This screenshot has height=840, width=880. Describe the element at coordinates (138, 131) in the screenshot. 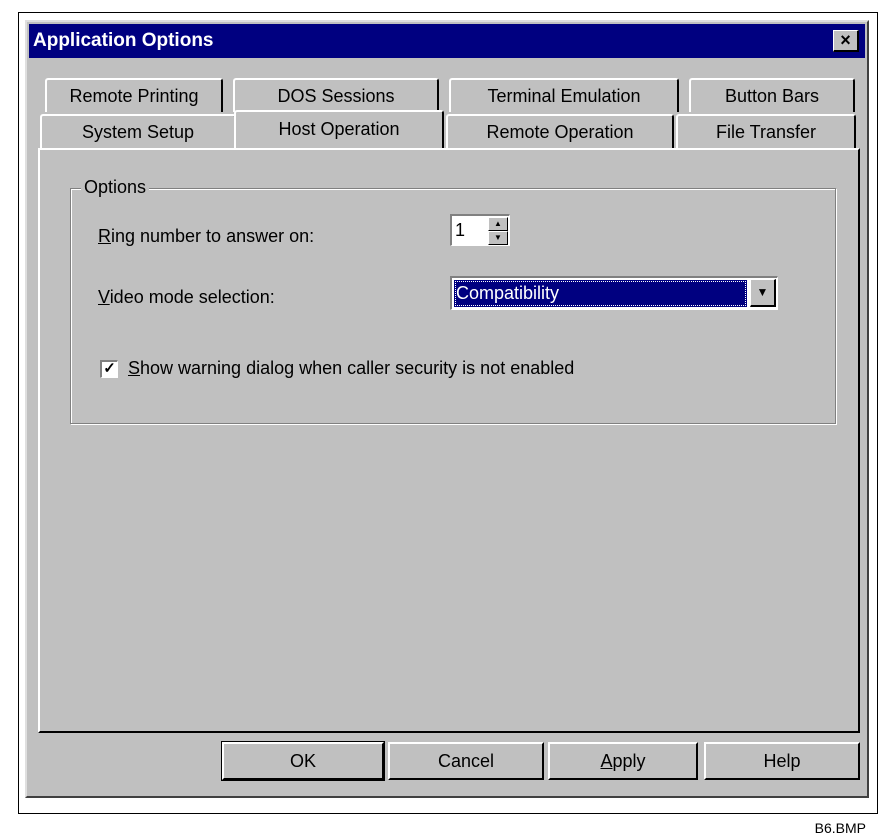

I see `tab-system-setup: System Setup` at that location.